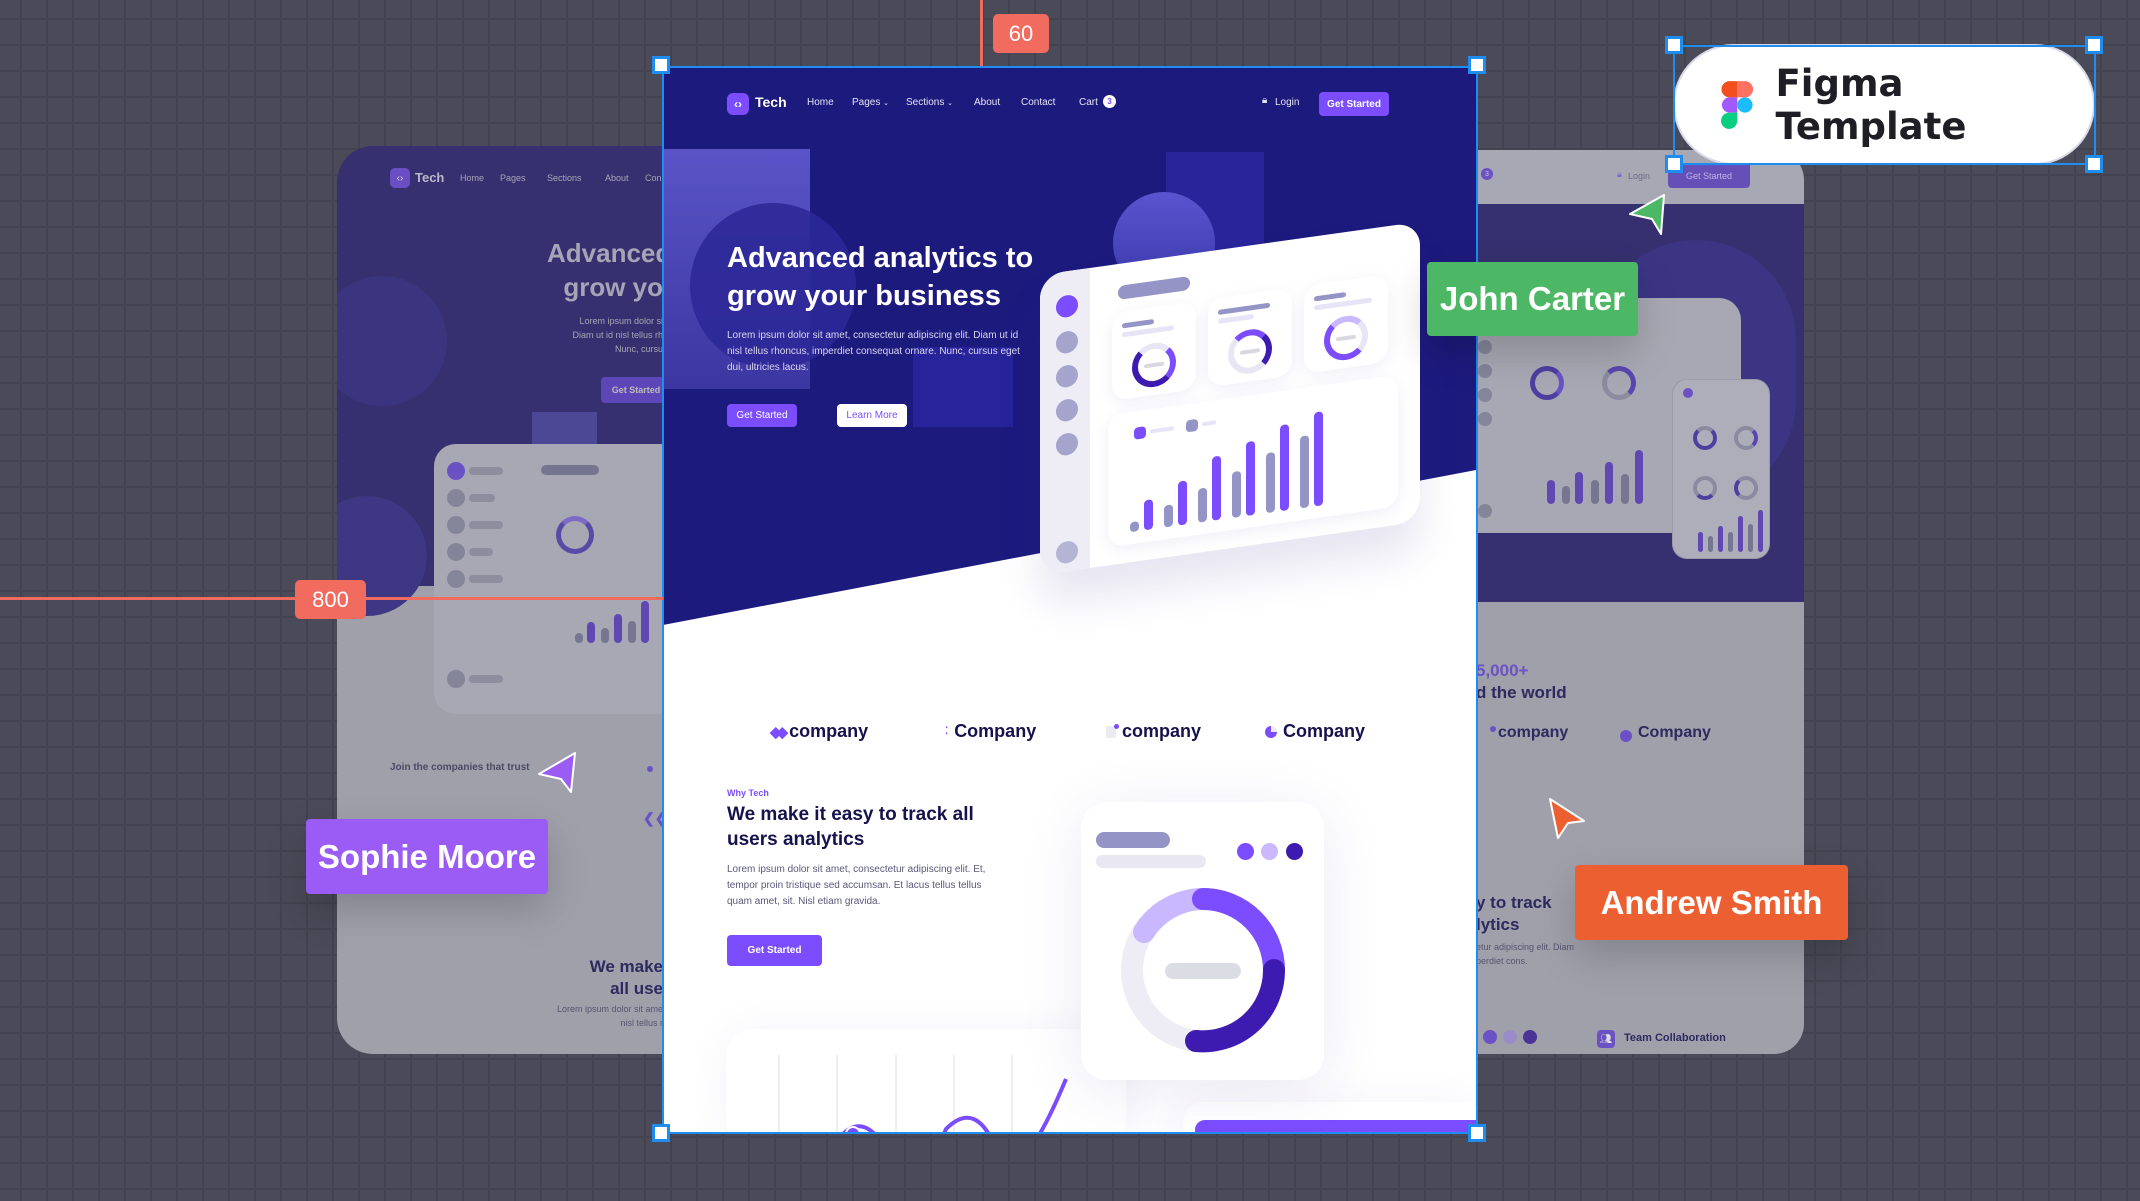 The height and width of the screenshot is (1201, 2140). I want to click on preview-nav-pages: Pages, so click(513, 178).